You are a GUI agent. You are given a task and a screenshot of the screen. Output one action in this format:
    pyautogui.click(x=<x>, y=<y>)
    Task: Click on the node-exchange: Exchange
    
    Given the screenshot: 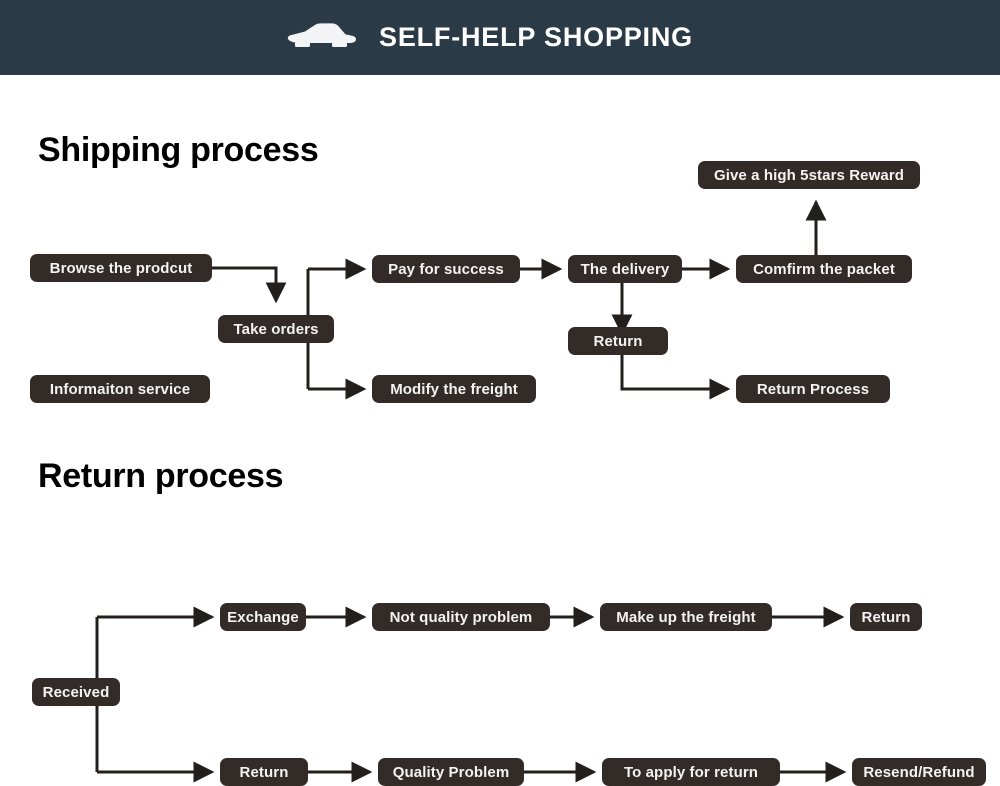 What is the action you would take?
    pyautogui.click(x=263, y=617)
    